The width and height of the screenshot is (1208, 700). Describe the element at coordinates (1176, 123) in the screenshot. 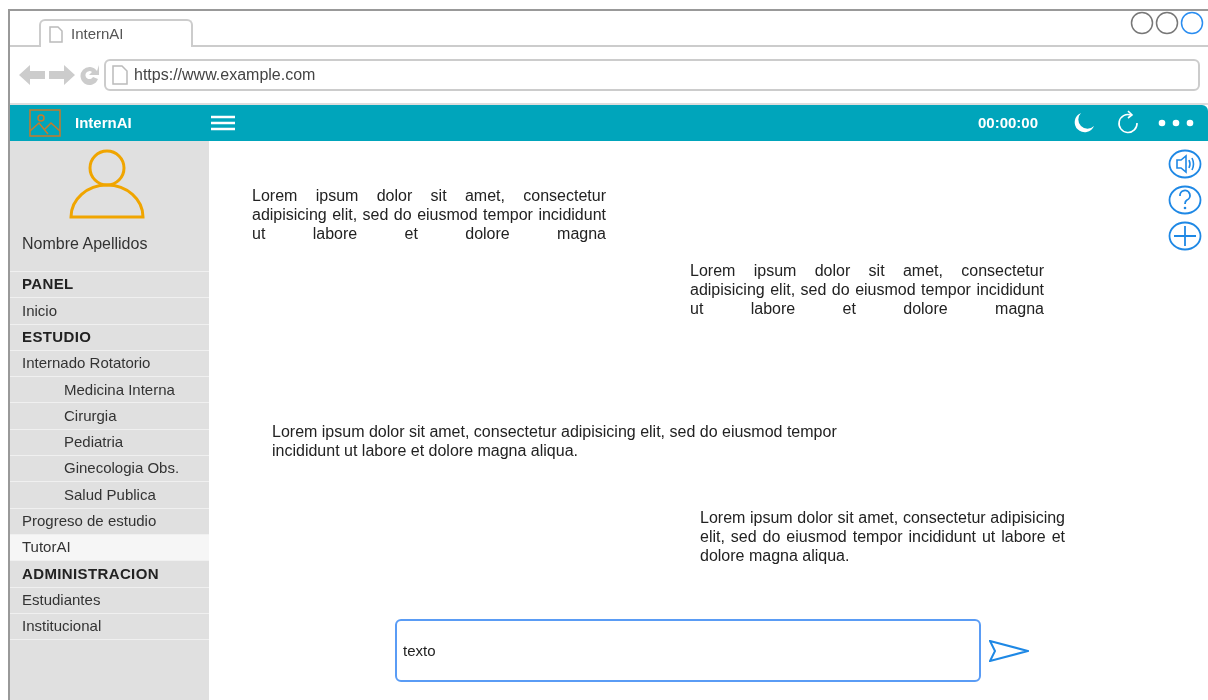

I see `more-icon` at that location.